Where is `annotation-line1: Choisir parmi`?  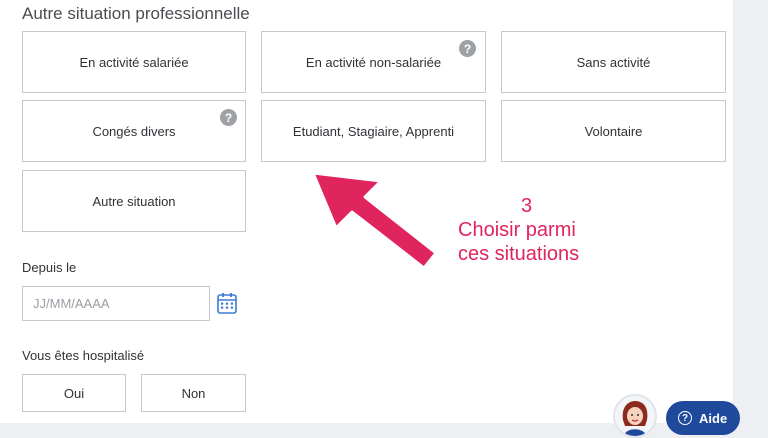 annotation-line1: Choisir parmi is located at coordinates (517, 230).